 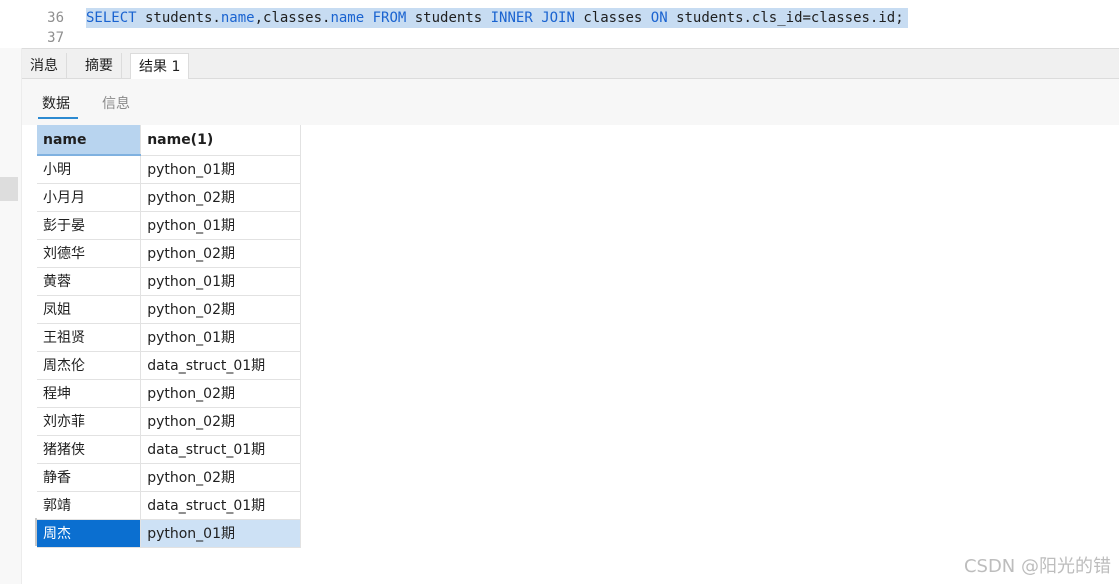 What do you see at coordinates (89, 197) in the screenshot?
I see `cell-name: 小月月` at bounding box center [89, 197].